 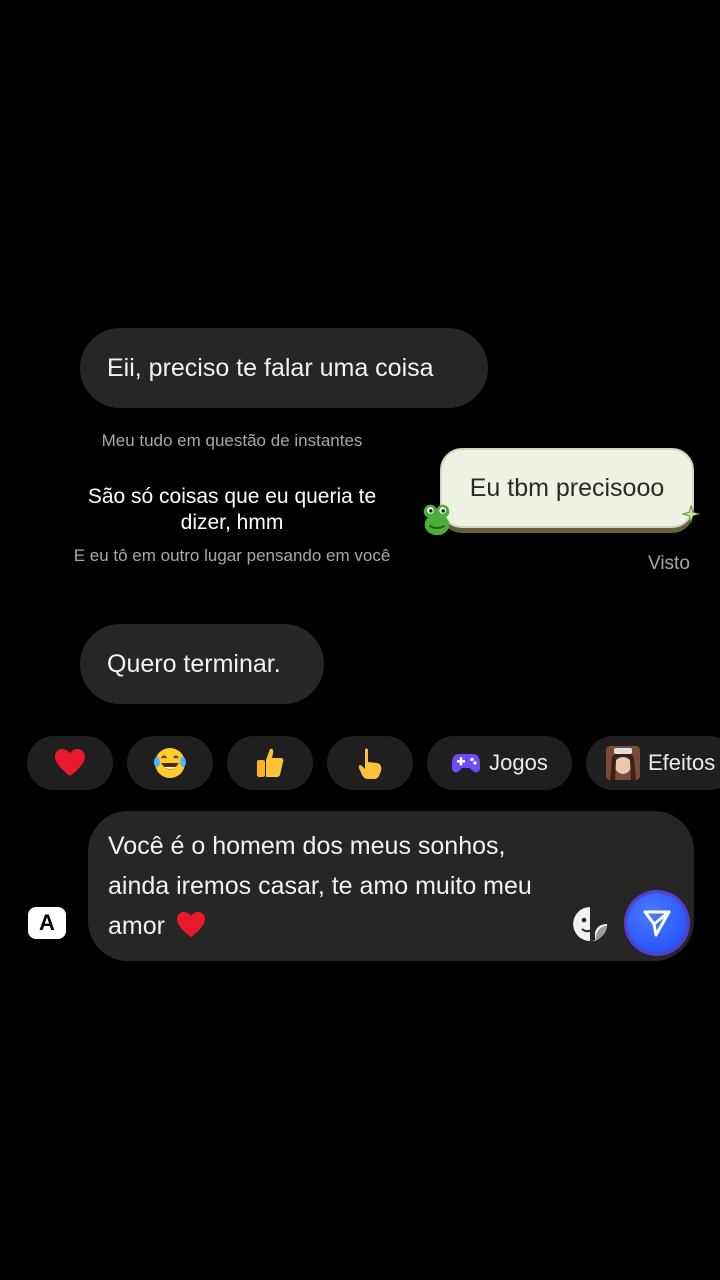 I want to click on reaction-laugh-button, so click(x=170, y=763).